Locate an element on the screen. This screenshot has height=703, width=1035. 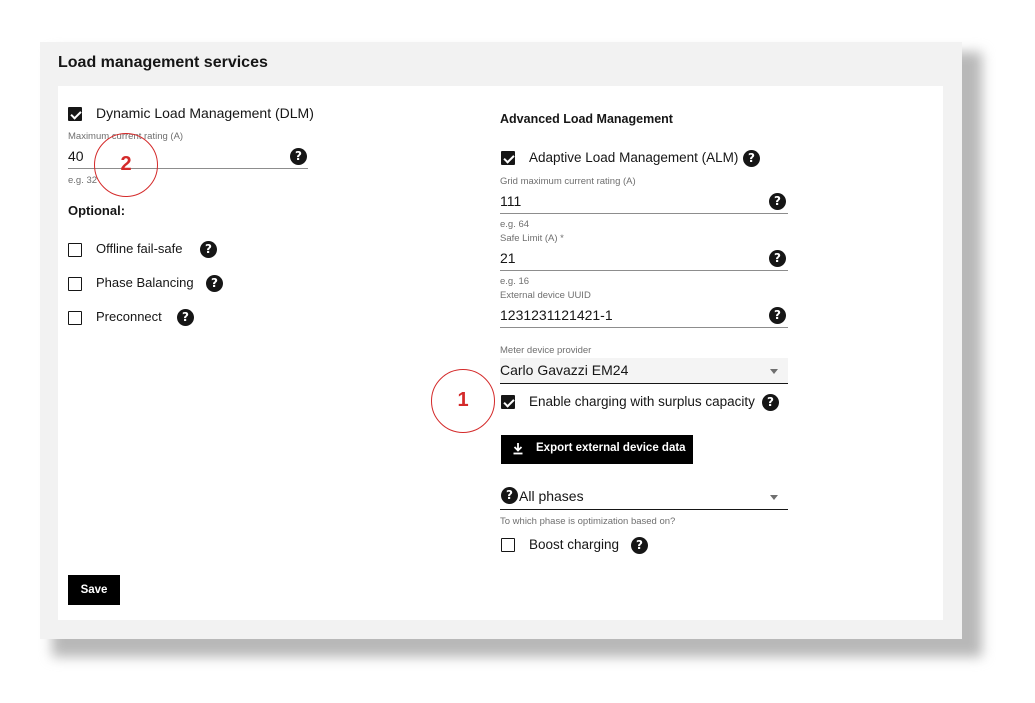
preconnect-help-icon: ? is located at coordinates (185, 317).